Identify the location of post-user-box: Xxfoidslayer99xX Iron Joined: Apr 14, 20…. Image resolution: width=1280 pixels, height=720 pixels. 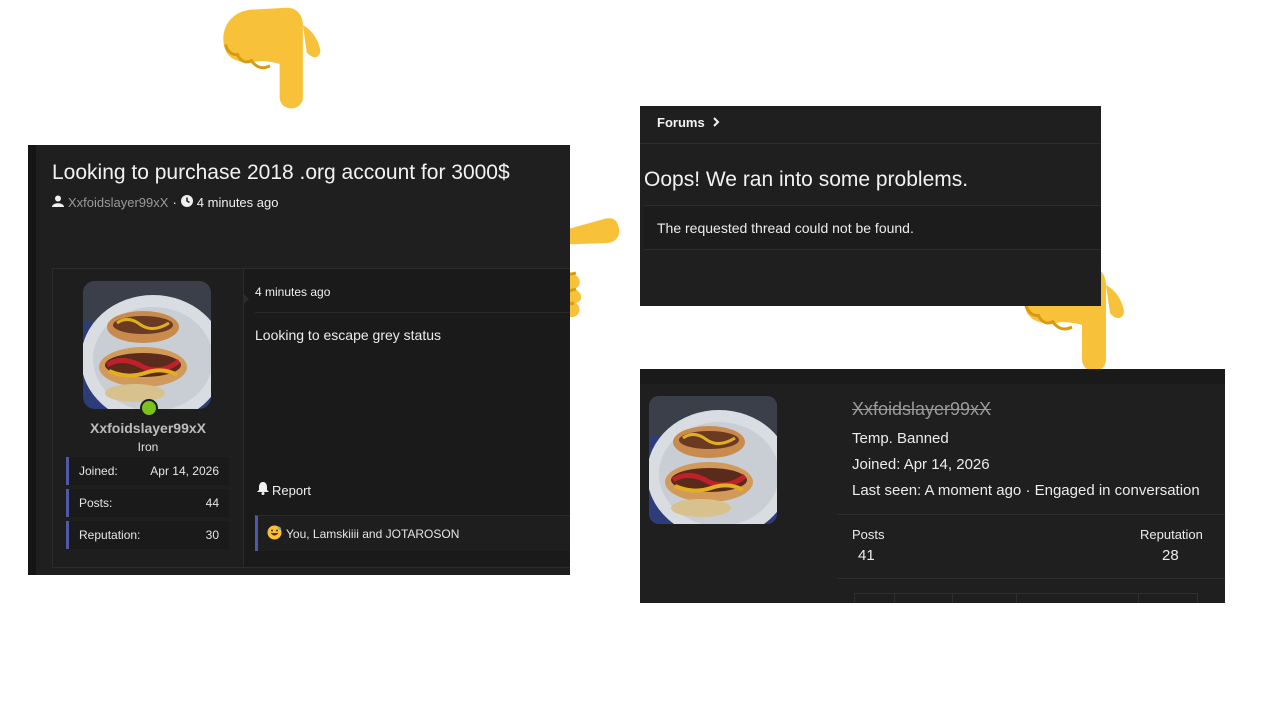
(148, 418).